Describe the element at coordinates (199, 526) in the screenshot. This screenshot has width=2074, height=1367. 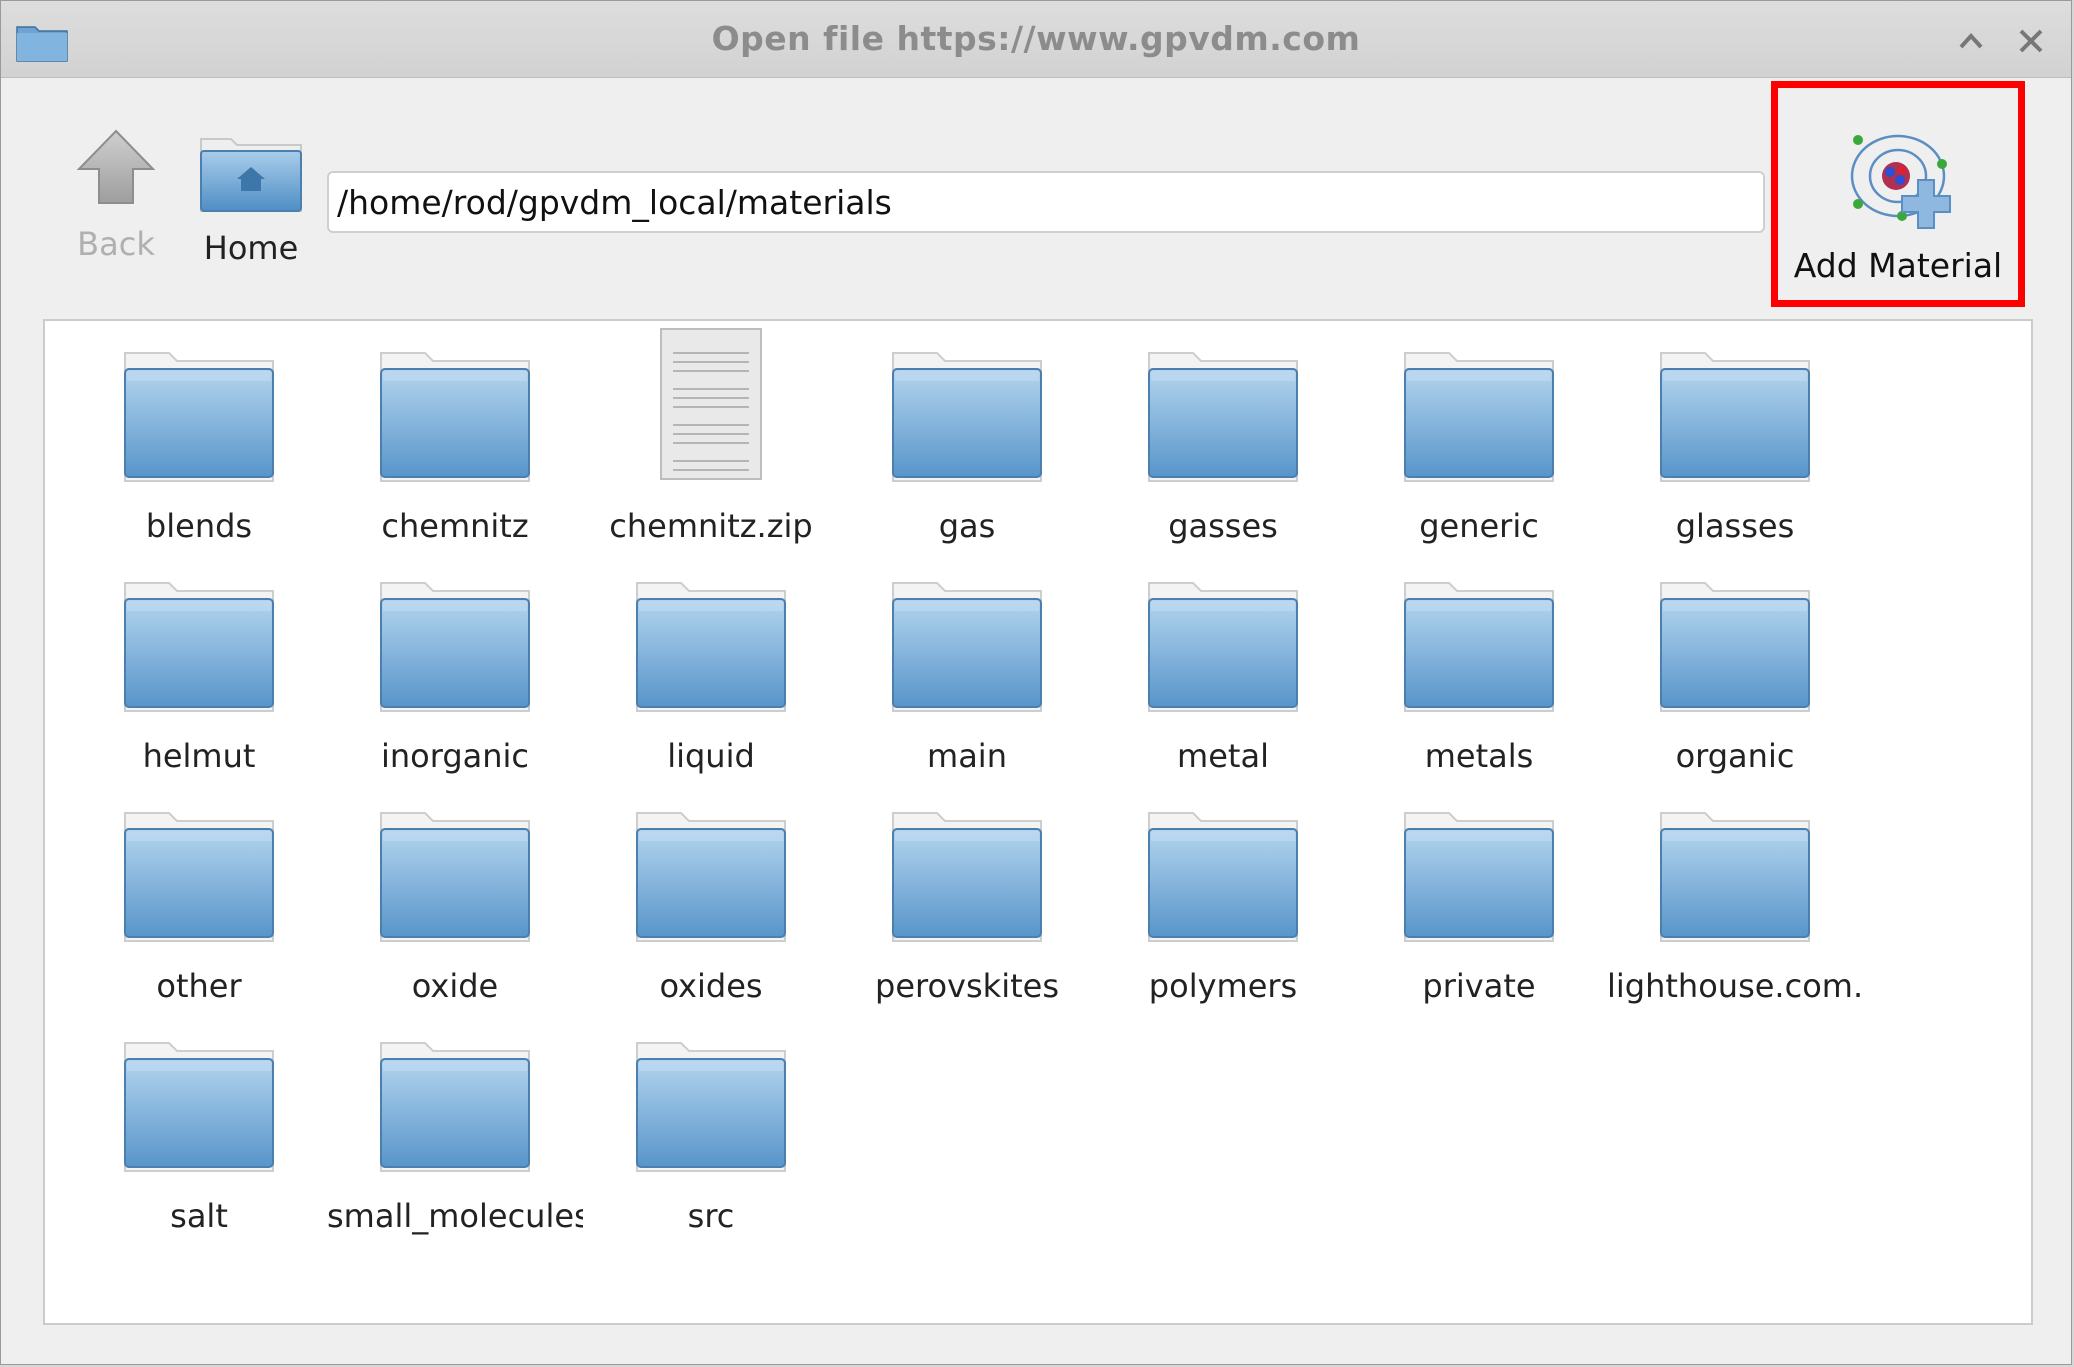
I see `item-name: blends` at that location.